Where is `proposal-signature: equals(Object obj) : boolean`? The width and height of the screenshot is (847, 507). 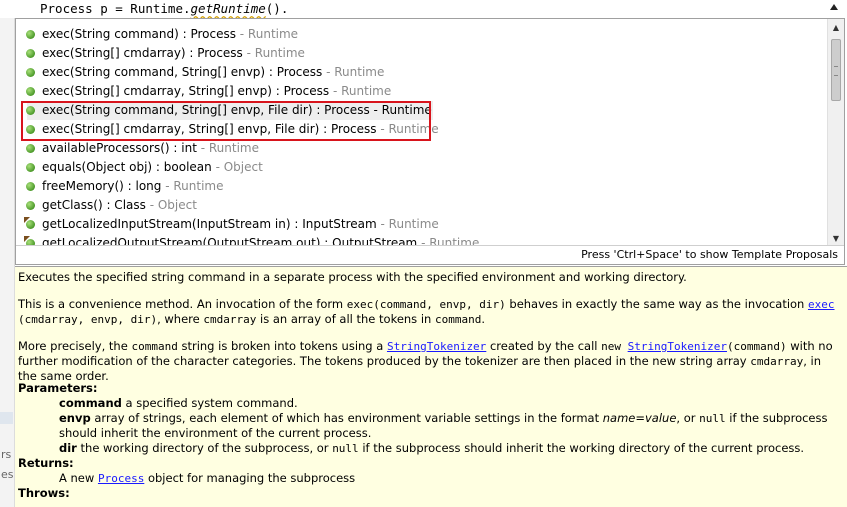
proposal-signature: equals(Object obj) : boolean is located at coordinates (127, 167).